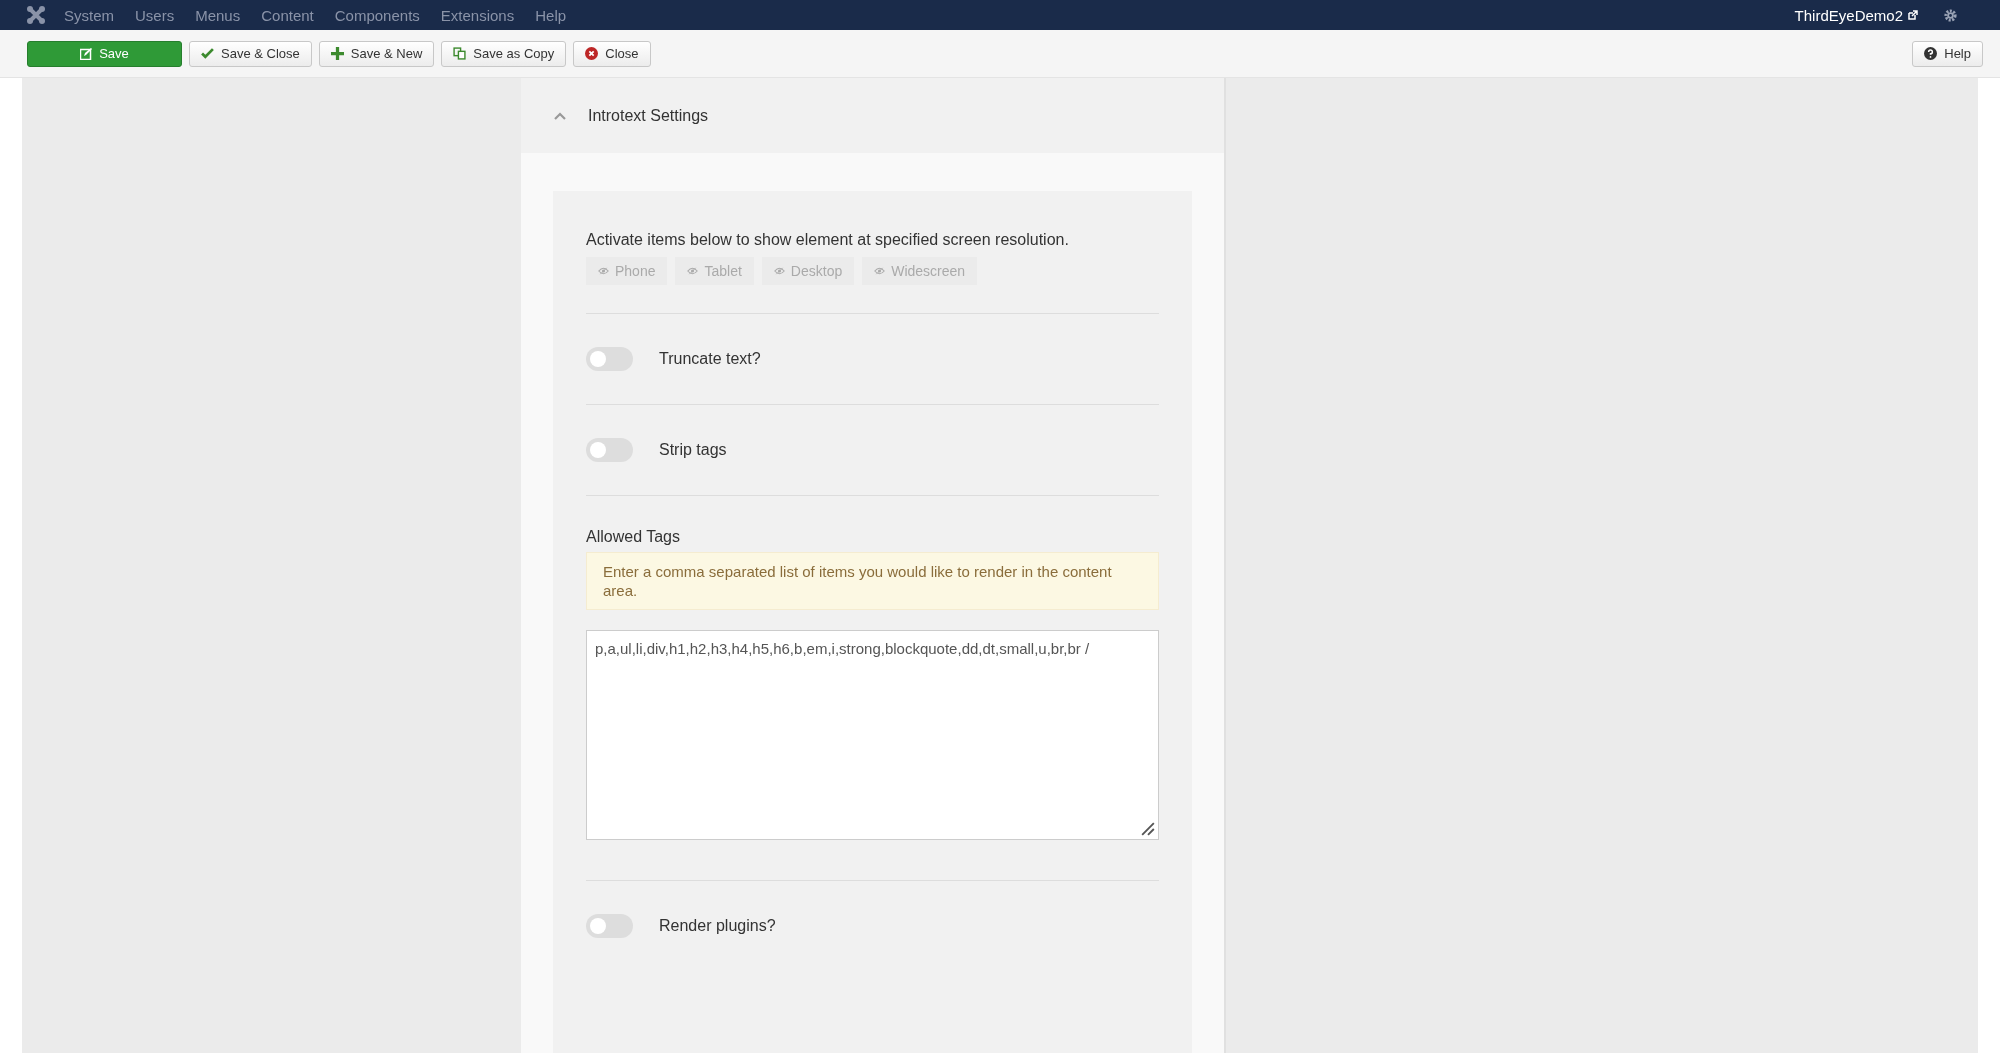  What do you see at coordinates (560, 115) in the screenshot?
I see `chevron-icon` at bounding box center [560, 115].